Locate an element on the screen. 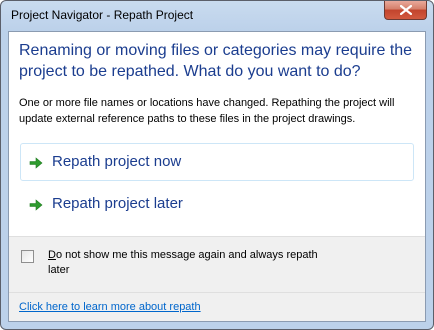  repath-now-button: Repath project now is located at coordinates (217, 162).